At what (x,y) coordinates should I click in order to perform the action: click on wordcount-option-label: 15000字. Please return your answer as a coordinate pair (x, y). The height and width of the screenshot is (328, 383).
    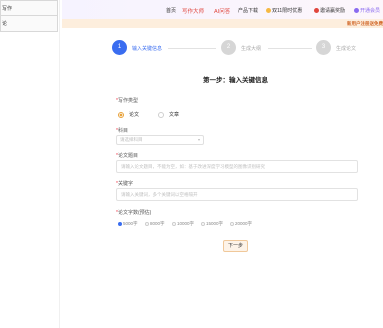
    Looking at the image, I should click on (215, 223).